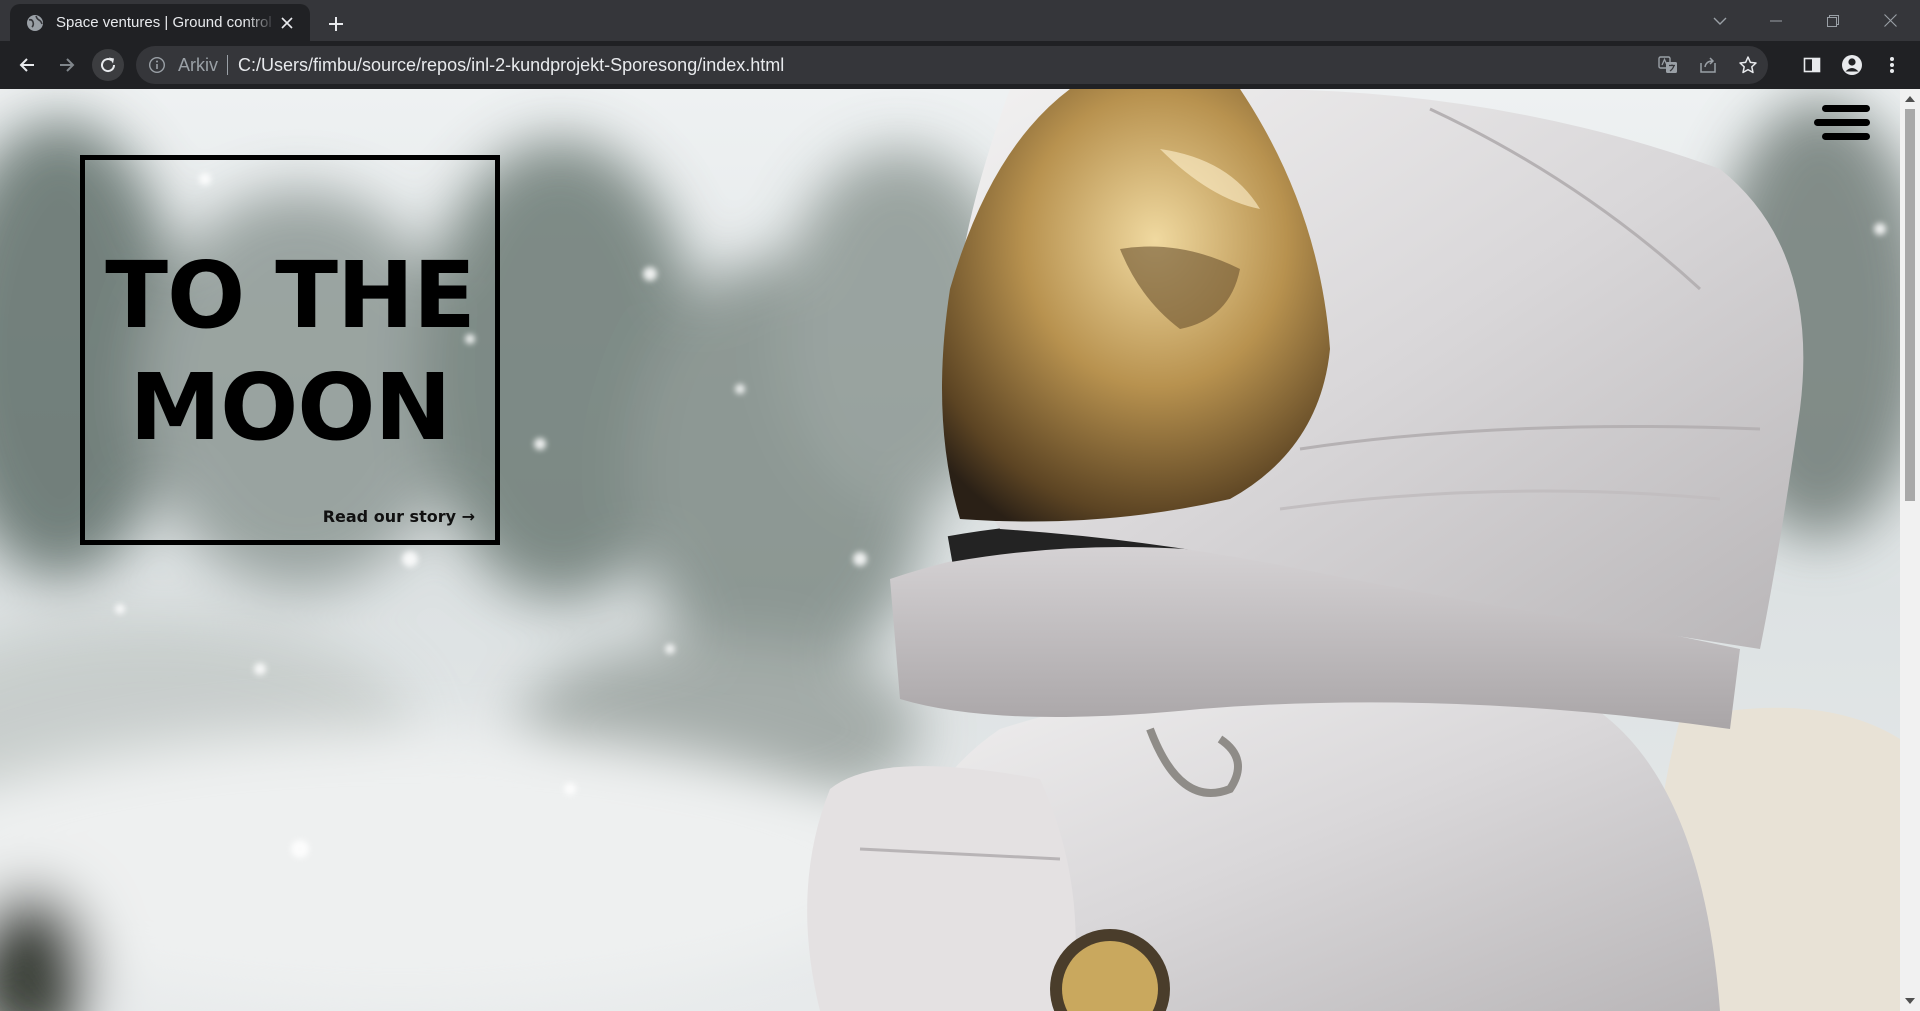 The image size is (1920, 1011). I want to click on arrow-left-icon, so click(26, 65).